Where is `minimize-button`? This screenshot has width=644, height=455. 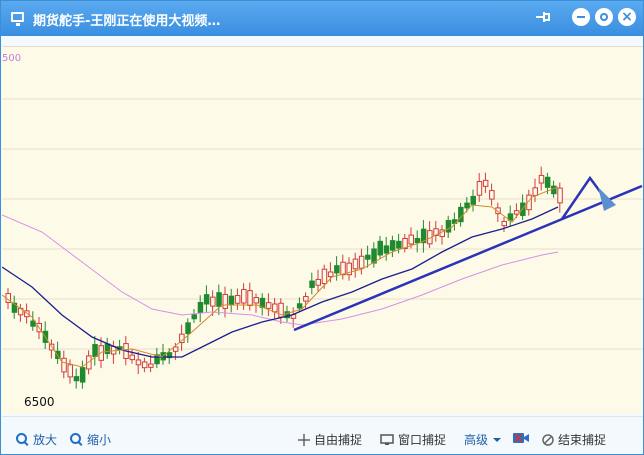
minimize-button is located at coordinates (581, 17).